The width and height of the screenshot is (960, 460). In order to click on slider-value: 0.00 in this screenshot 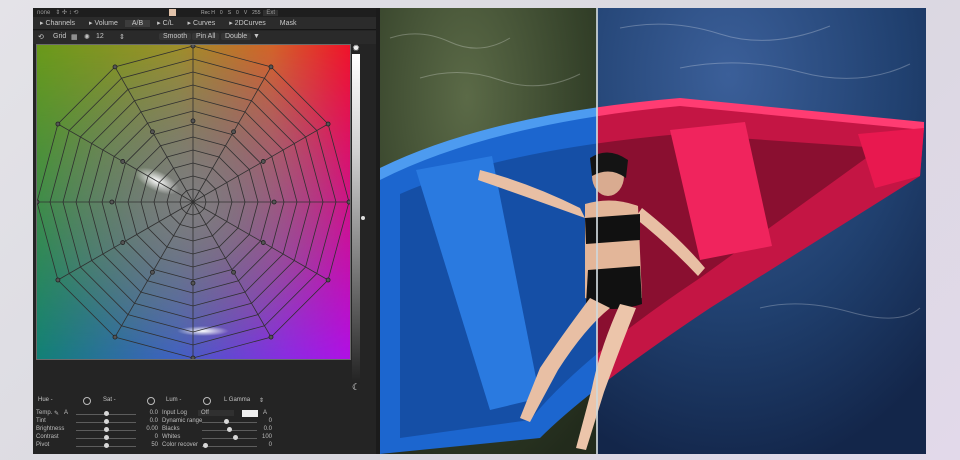, I will do `click(152, 429)`.